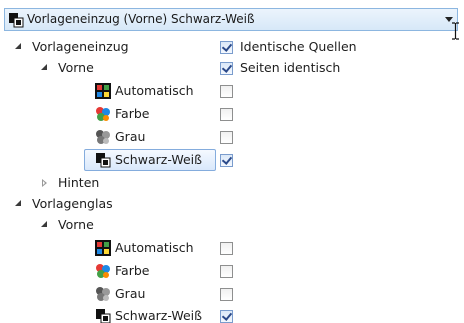 This screenshot has height=323, width=464. What do you see at coordinates (19, 47) in the screenshot?
I see `expand-vorlageneinzug-icon` at bounding box center [19, 47].